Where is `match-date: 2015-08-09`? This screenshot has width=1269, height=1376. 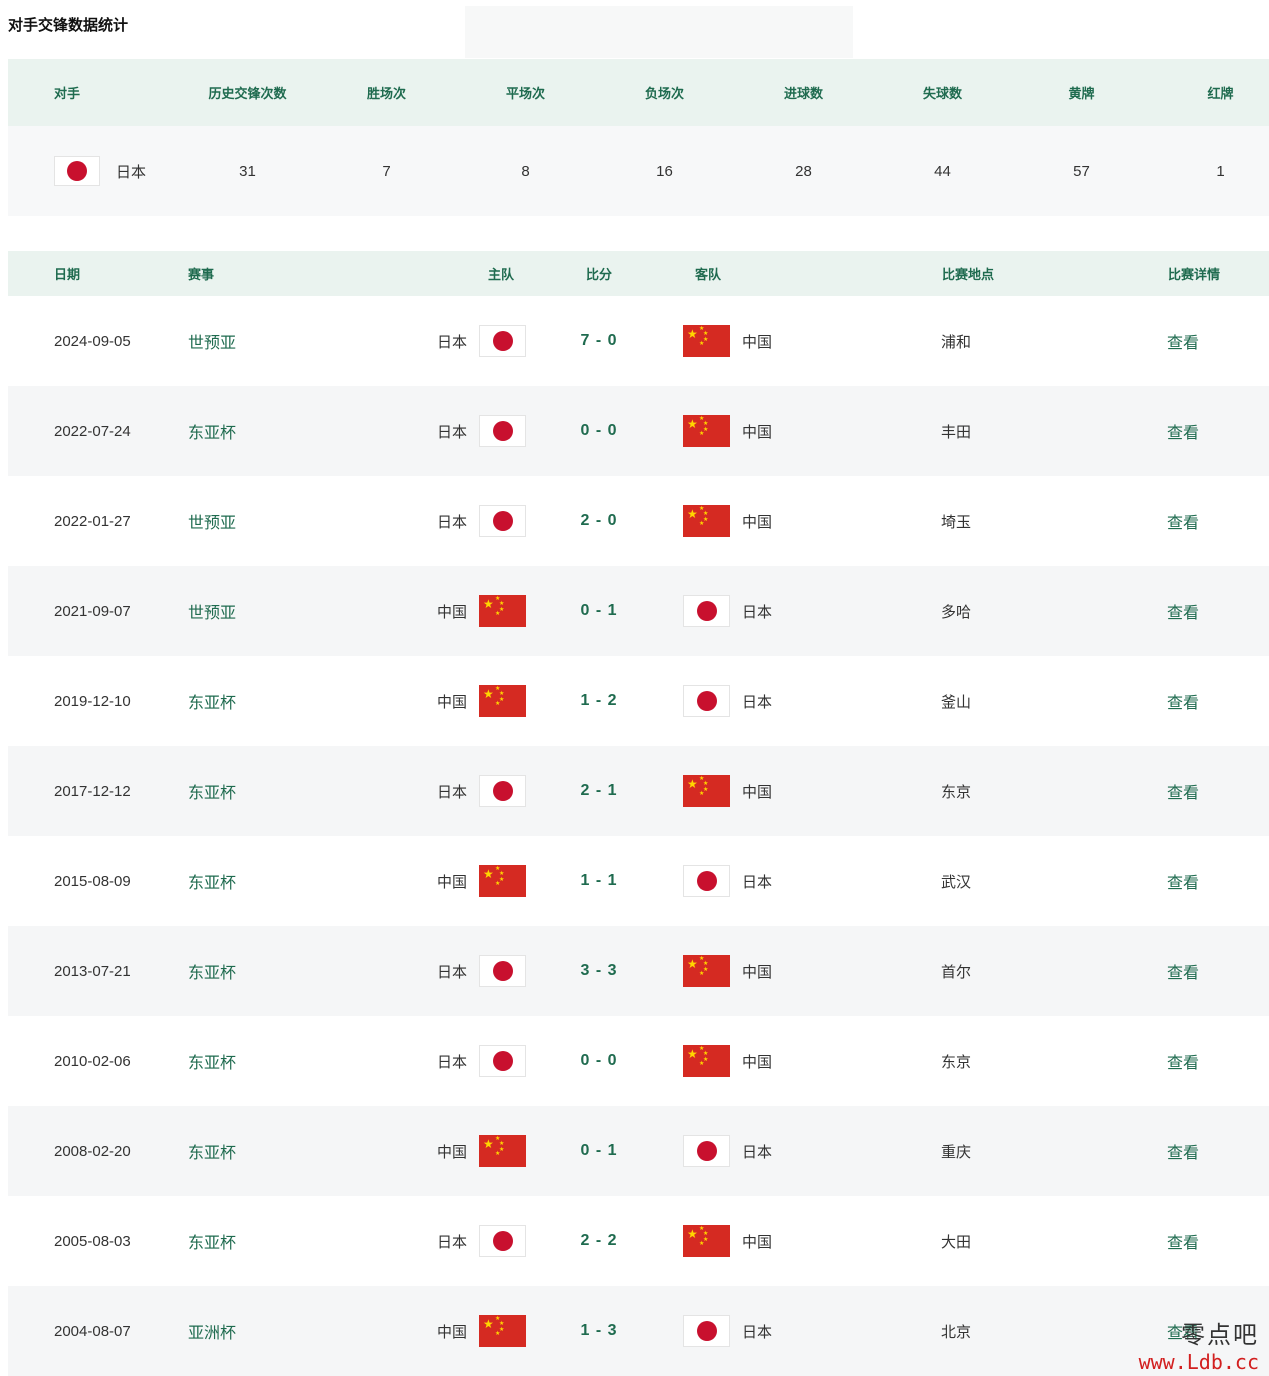
match-date: 2015-08-09 is located at coordinates (92, 881).